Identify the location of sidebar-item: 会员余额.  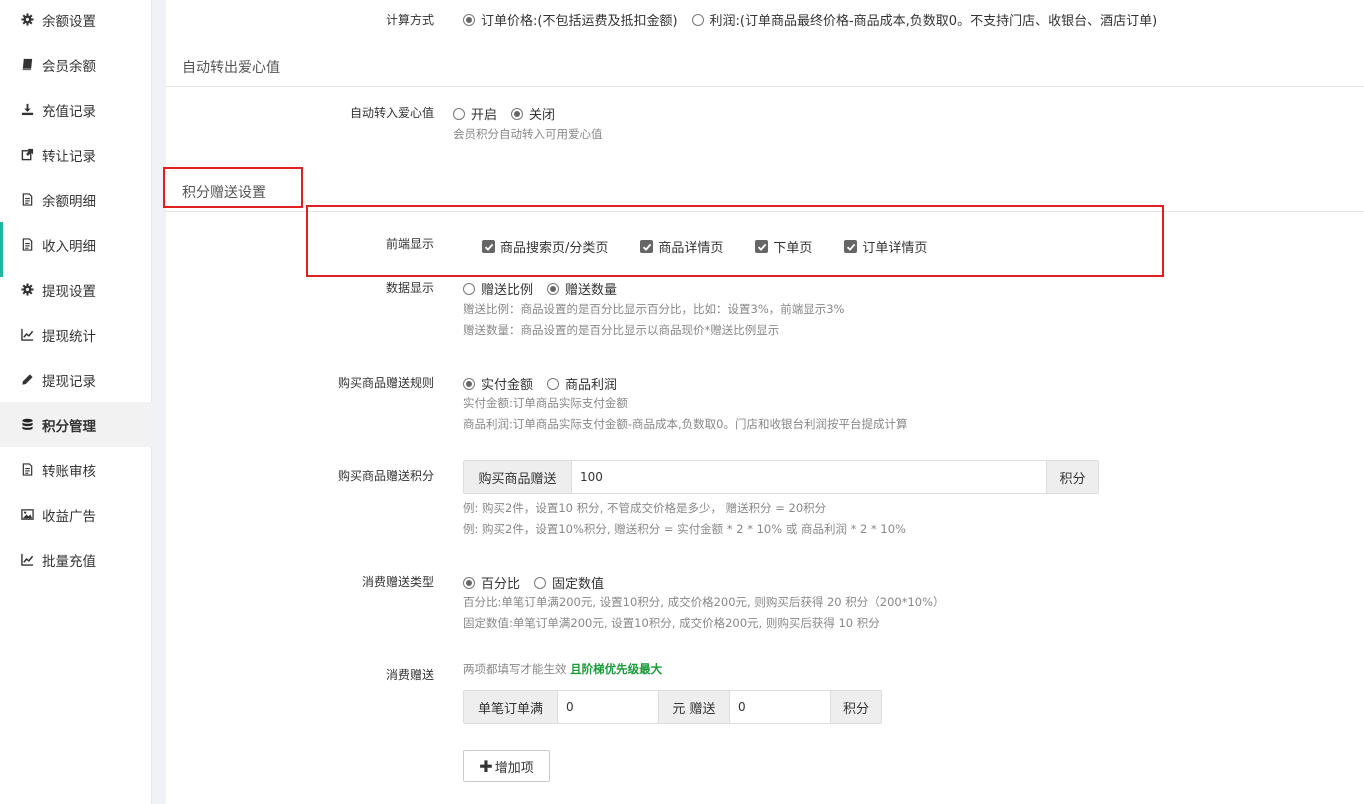
(76, 64).